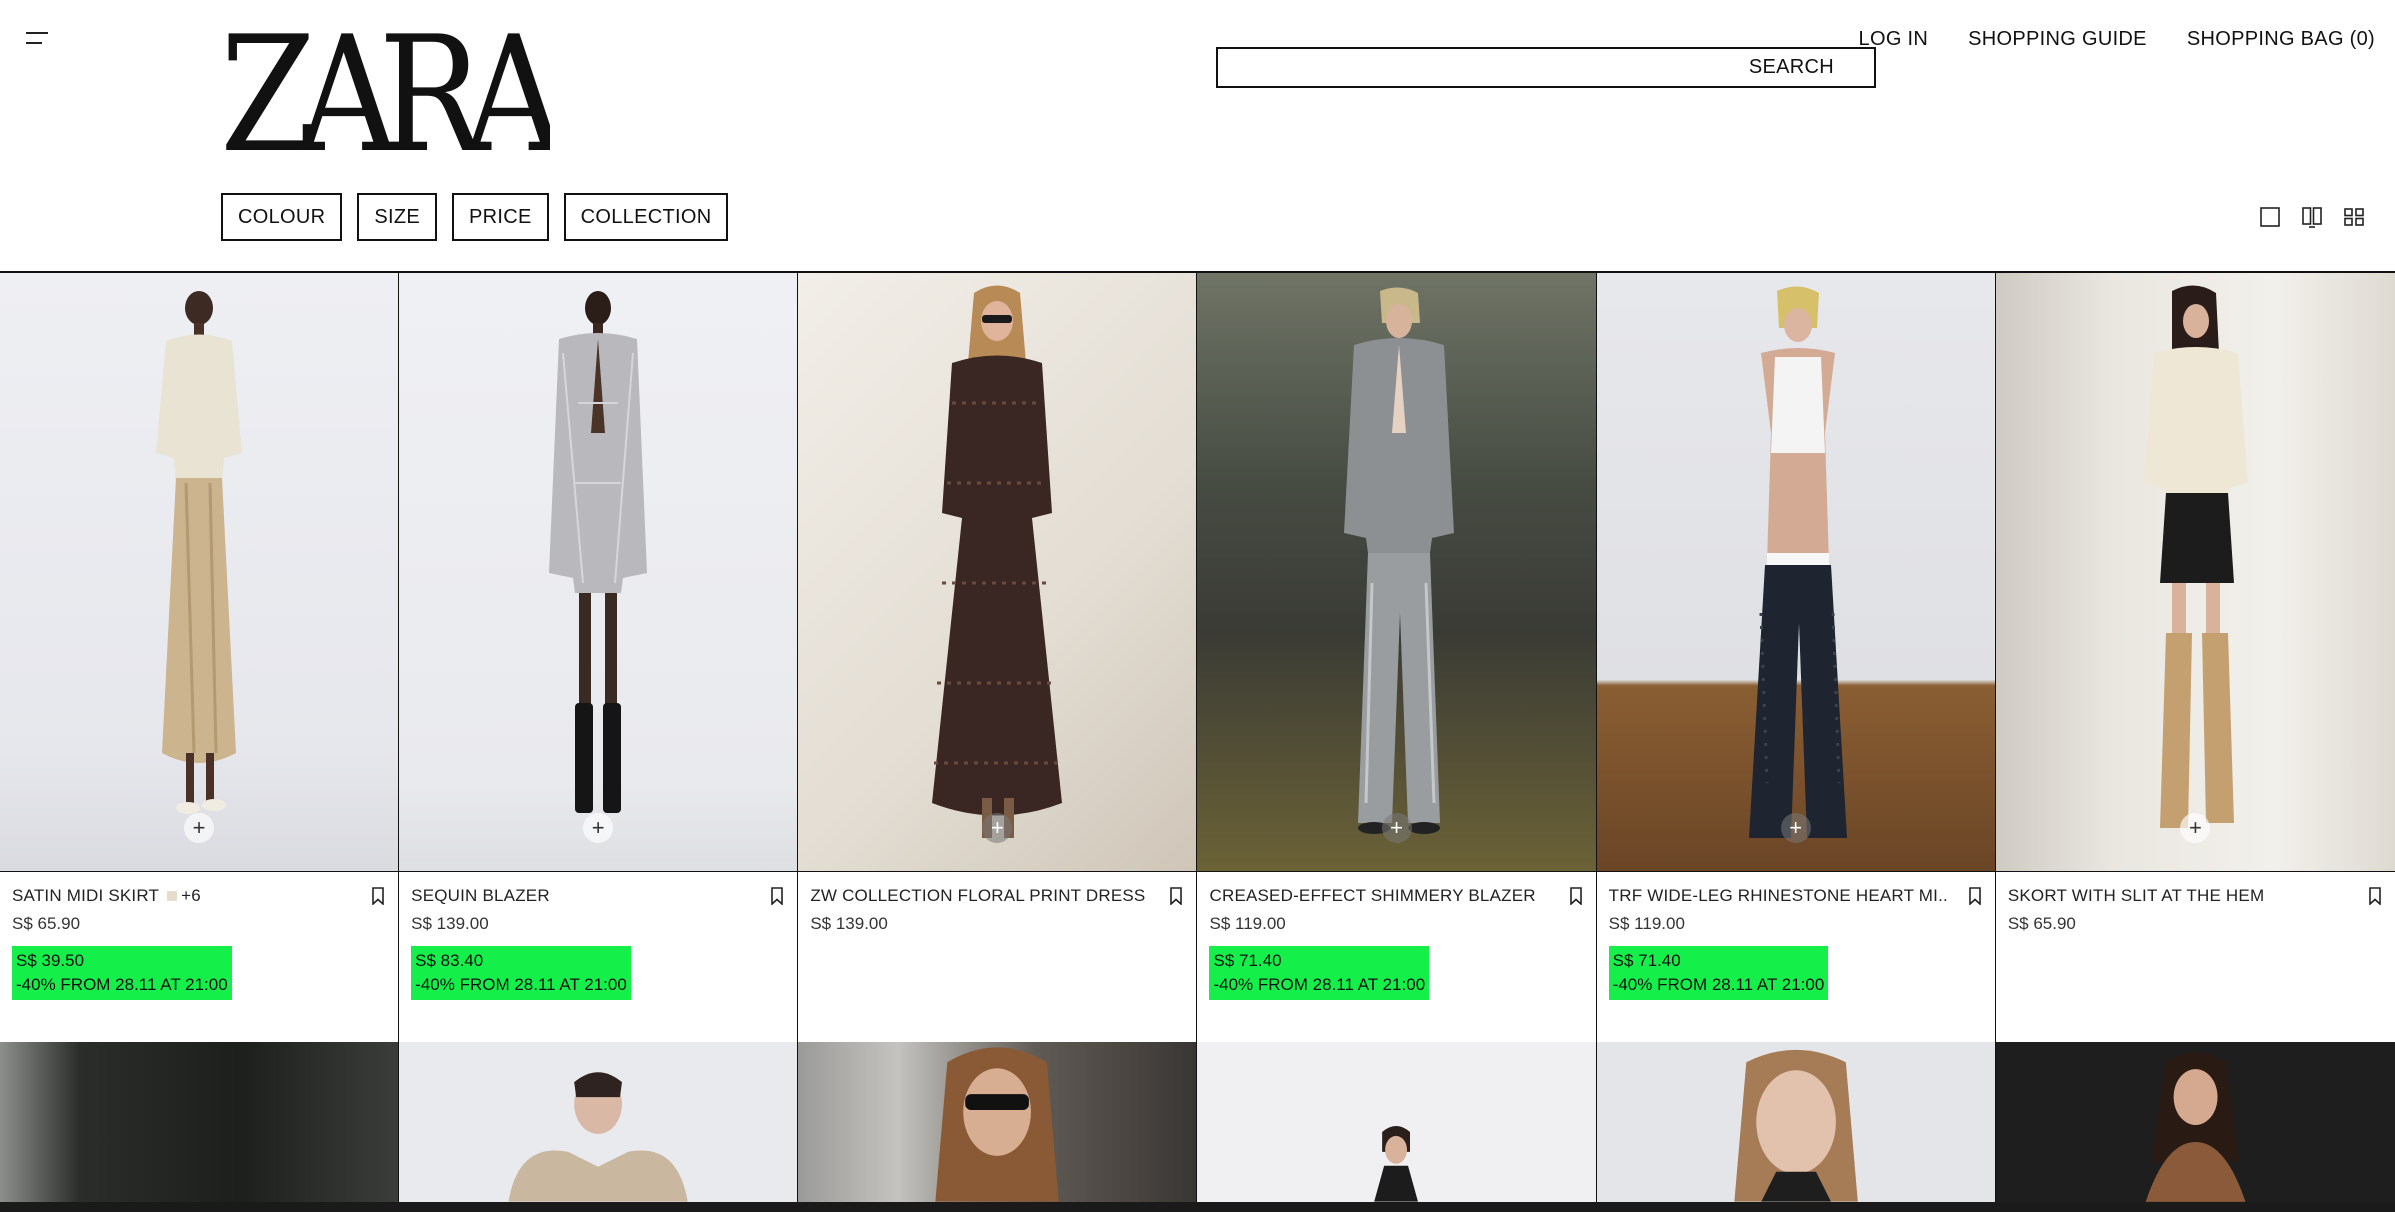 The height and width of the screenshot is (1212, 2395). I want to click on product-name: SEQUIN BLAZER, so click(480, 896).